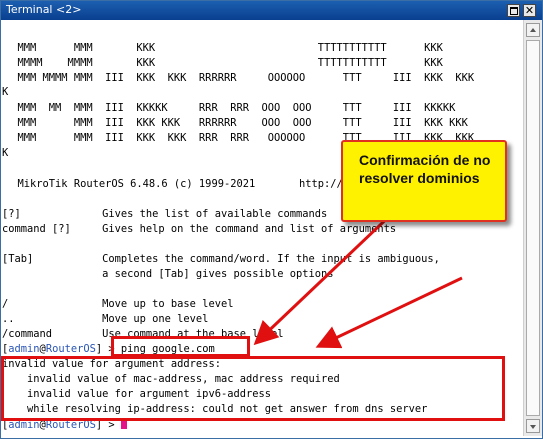 This screenshot has width=543, height=439. What do you see at coordinates (424, 181) in the screenshot?
I see `annotation-callout: Confirmación de no resolver dominios` at bounding box center [424, 181].